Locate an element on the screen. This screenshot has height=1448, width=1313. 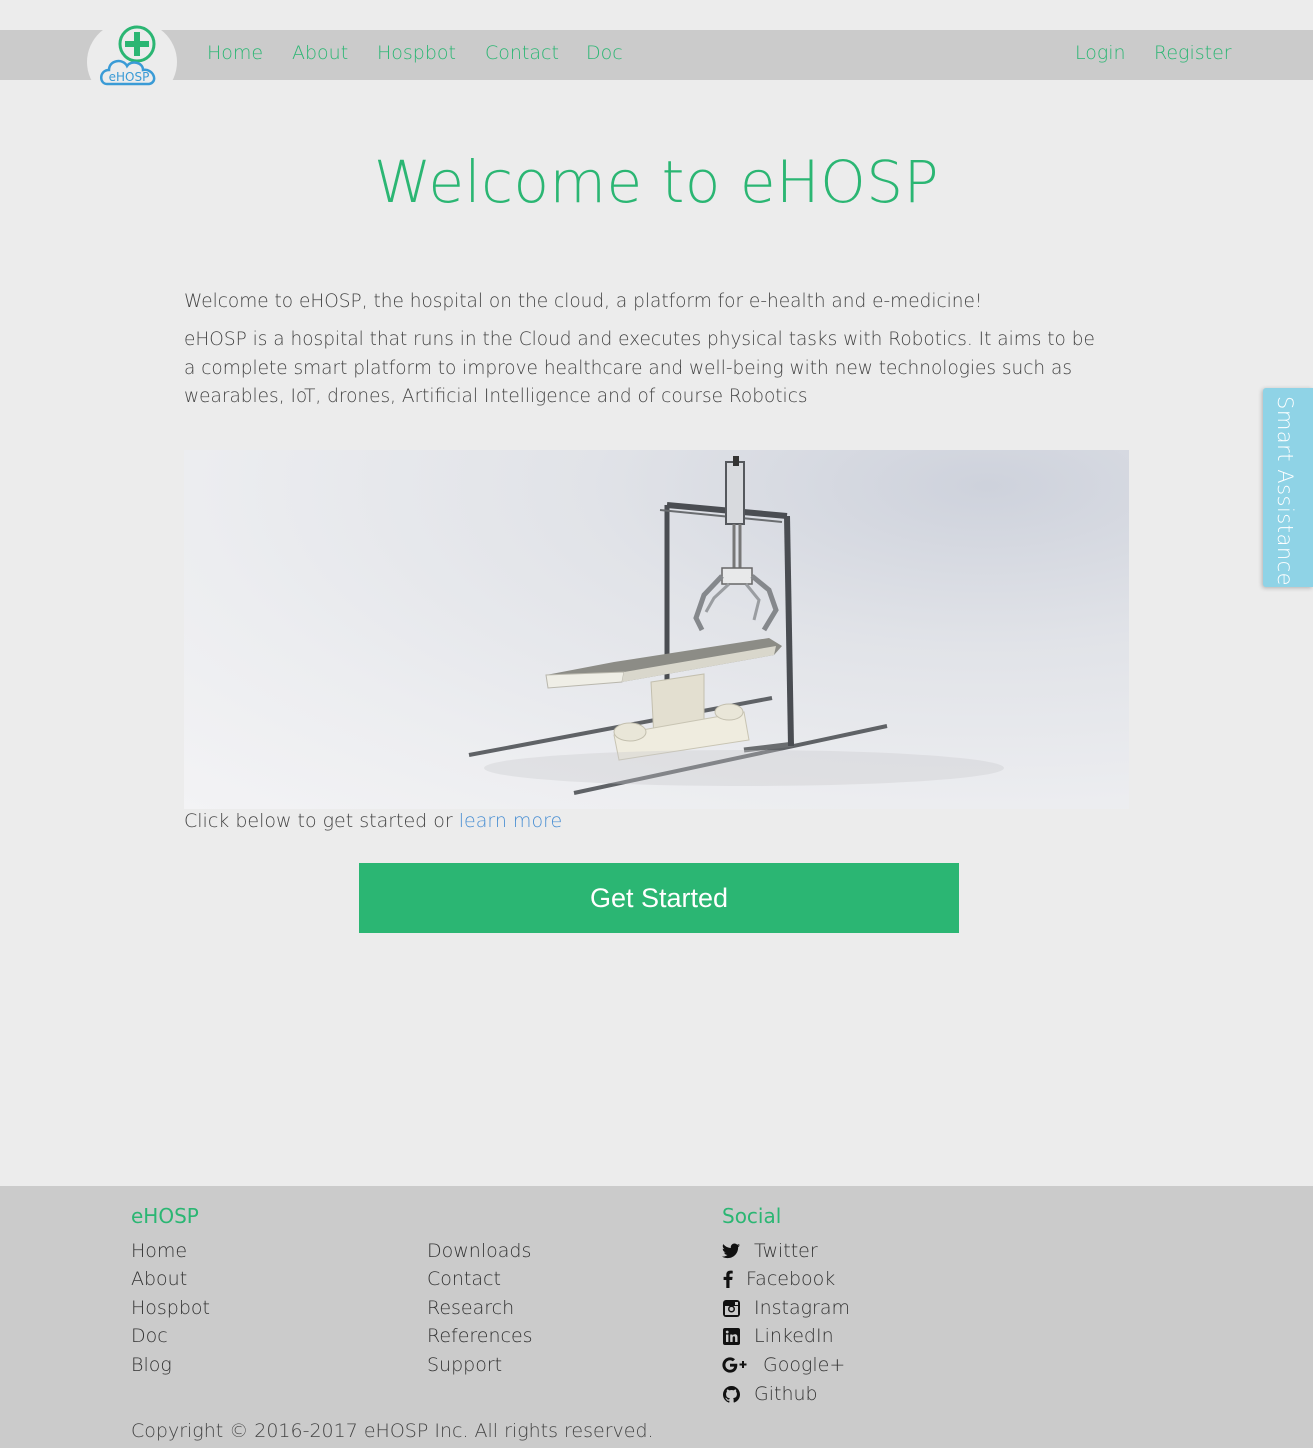
footer-link-home: Home is located at coordinates (159, 1251).